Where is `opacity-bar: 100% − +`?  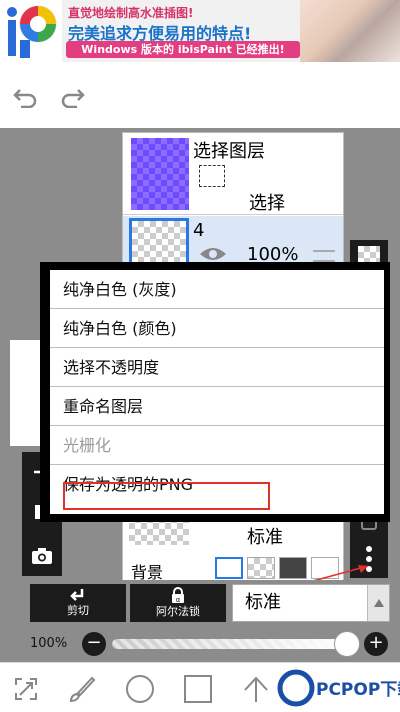 opacity-bar: 100% − + is located at coordinates (200, 644).